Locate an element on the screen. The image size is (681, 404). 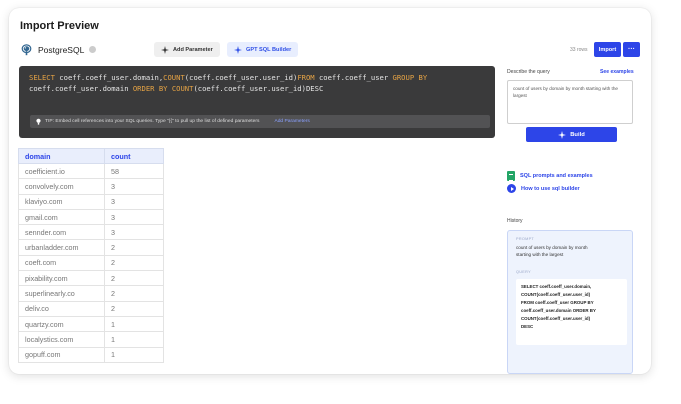
rows-count: 33 rows is located at coordinates (579, 50).